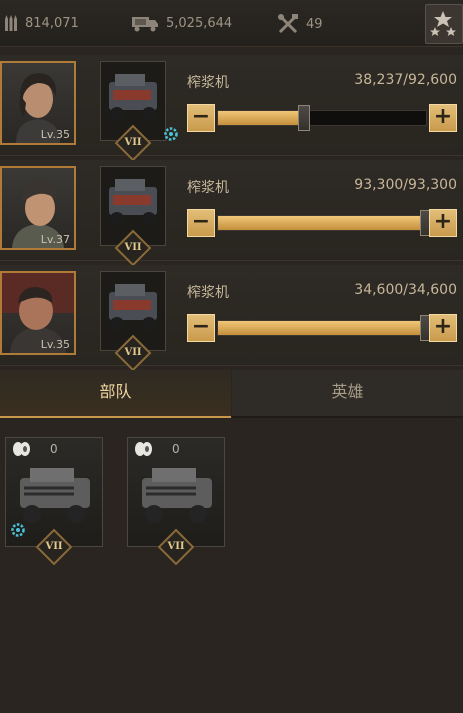  I want to click on cargo-value: 5,025,644, so click(199, 23).